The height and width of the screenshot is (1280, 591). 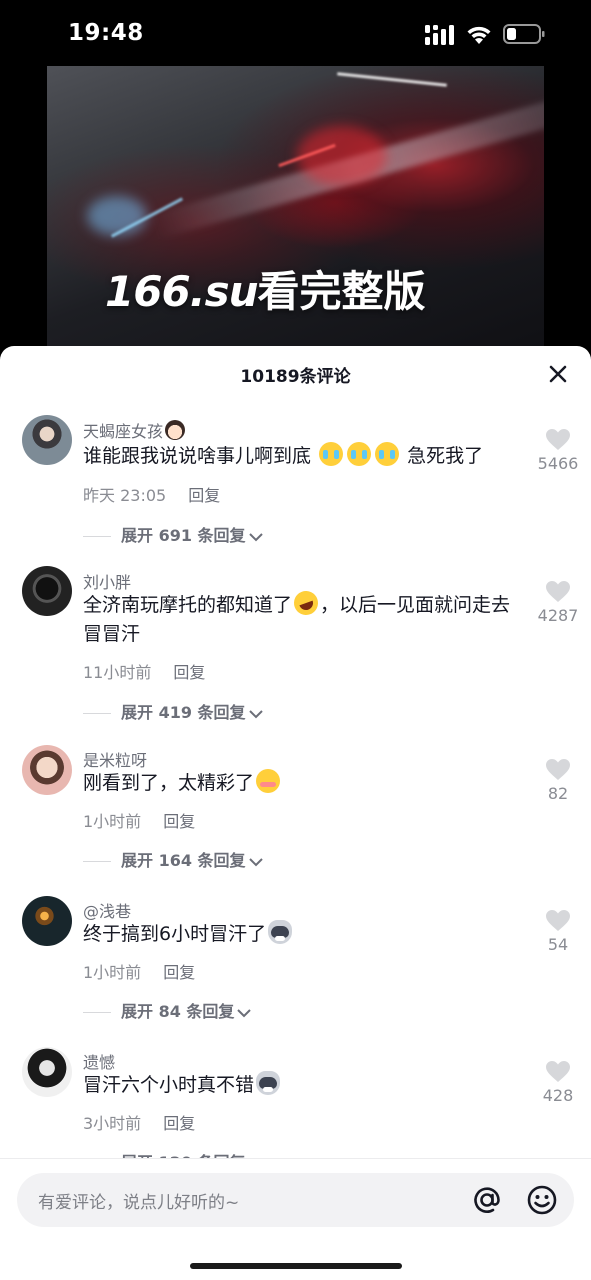 I want to click on comment-username: 刘小胖, so click(x=107, y=581).